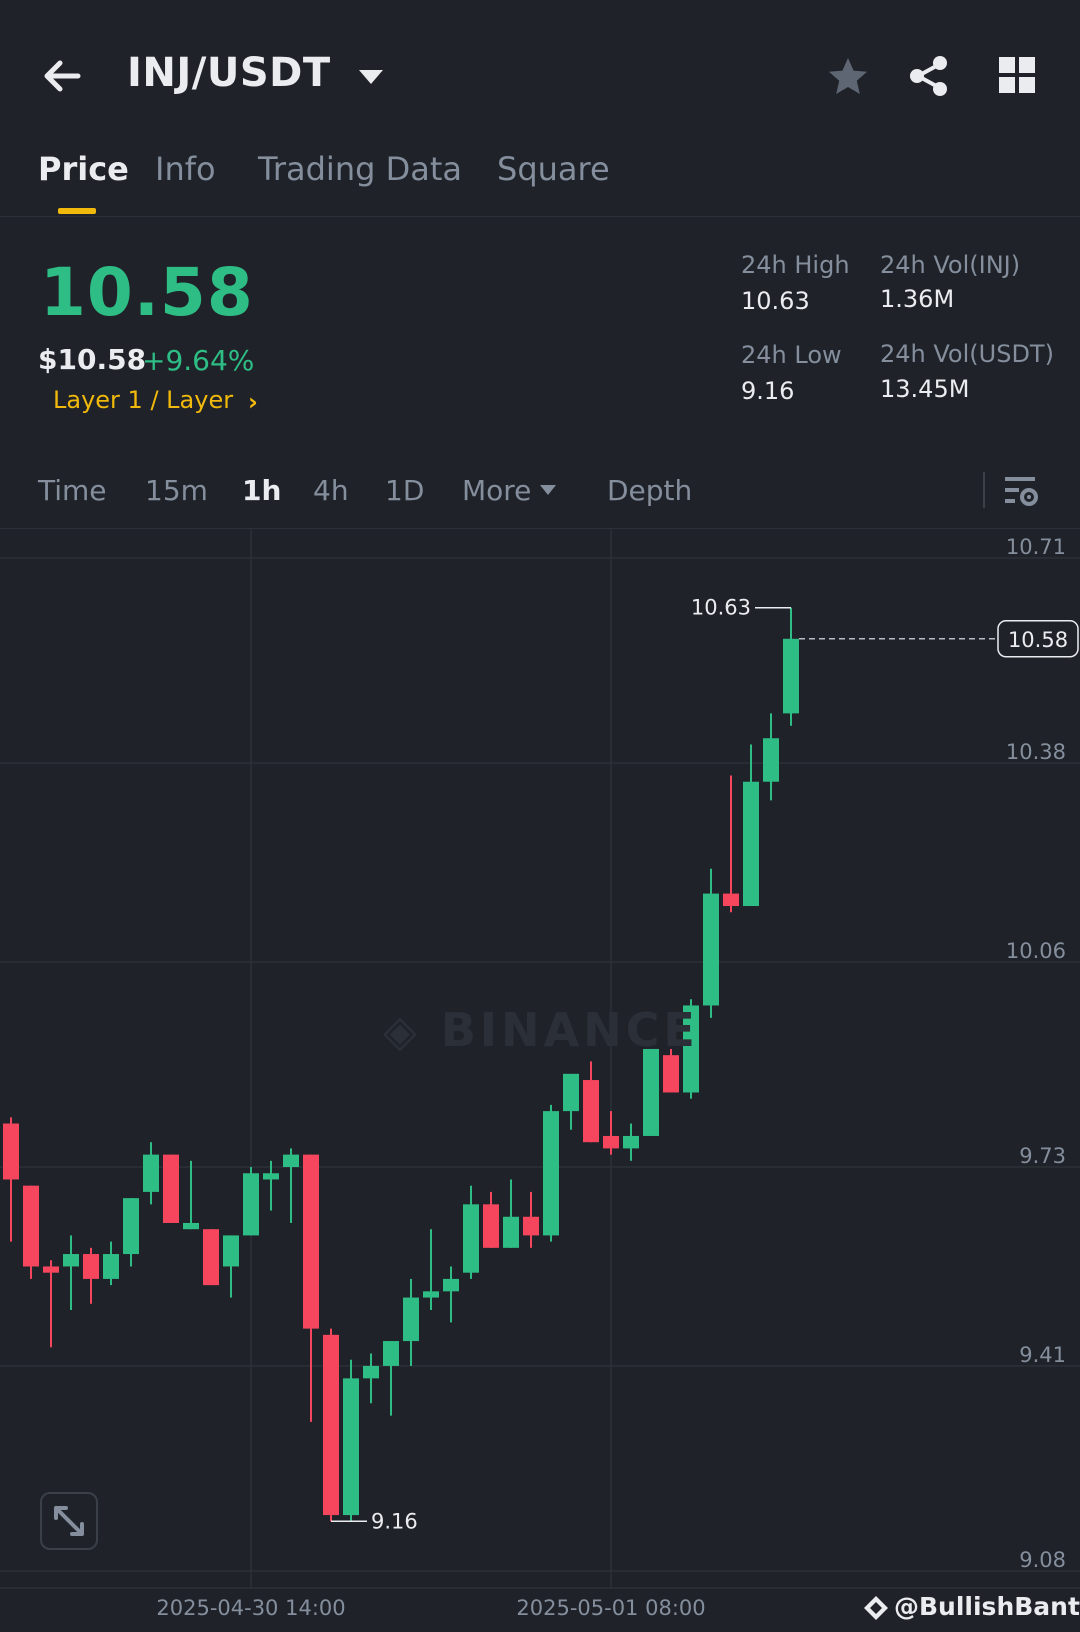  What do you see at coordinates (984, 490) in the screenshot?
I see `divider` at bounding box center [984, 490].